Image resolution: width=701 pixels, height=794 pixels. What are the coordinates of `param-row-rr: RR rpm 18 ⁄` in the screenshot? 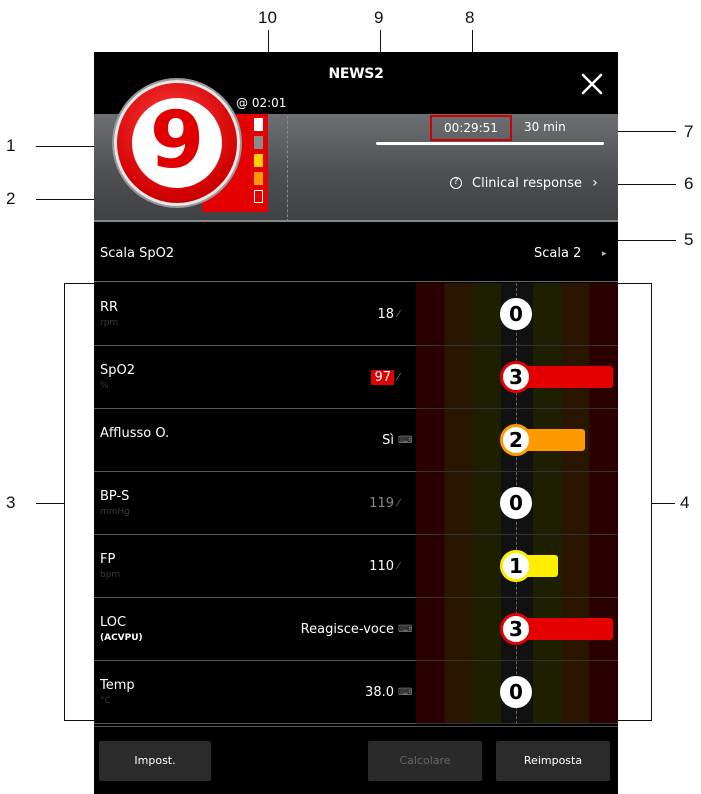 It's located at (255, 314).